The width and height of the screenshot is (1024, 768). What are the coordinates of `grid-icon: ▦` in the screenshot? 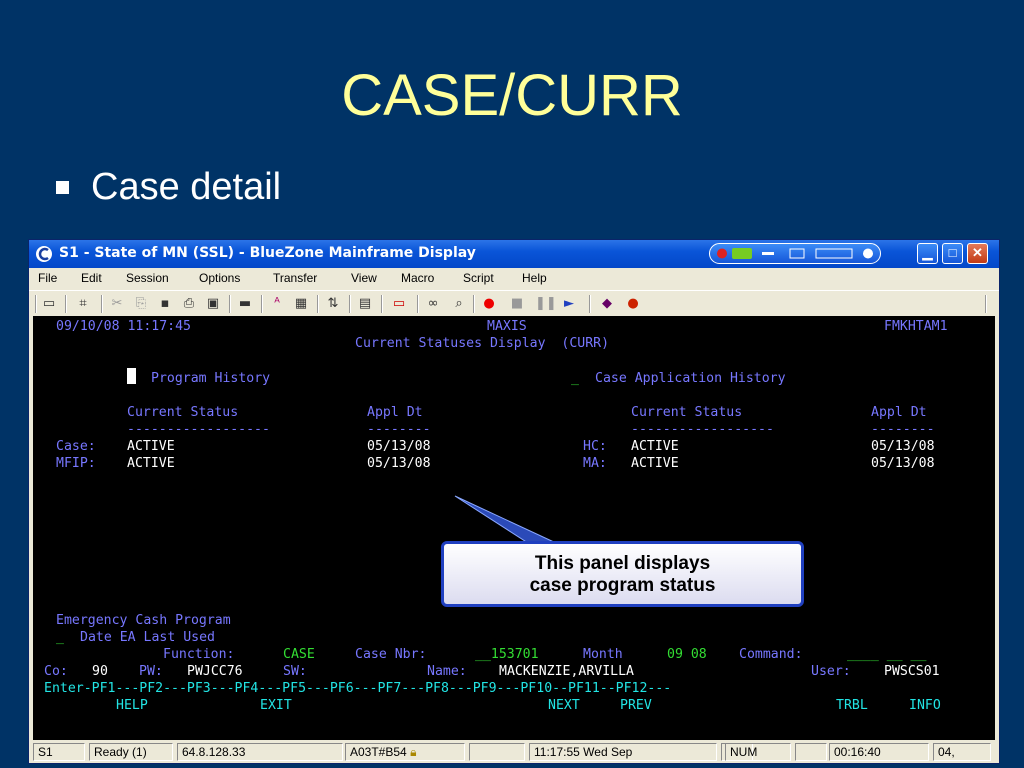 It's located at (301, 304).